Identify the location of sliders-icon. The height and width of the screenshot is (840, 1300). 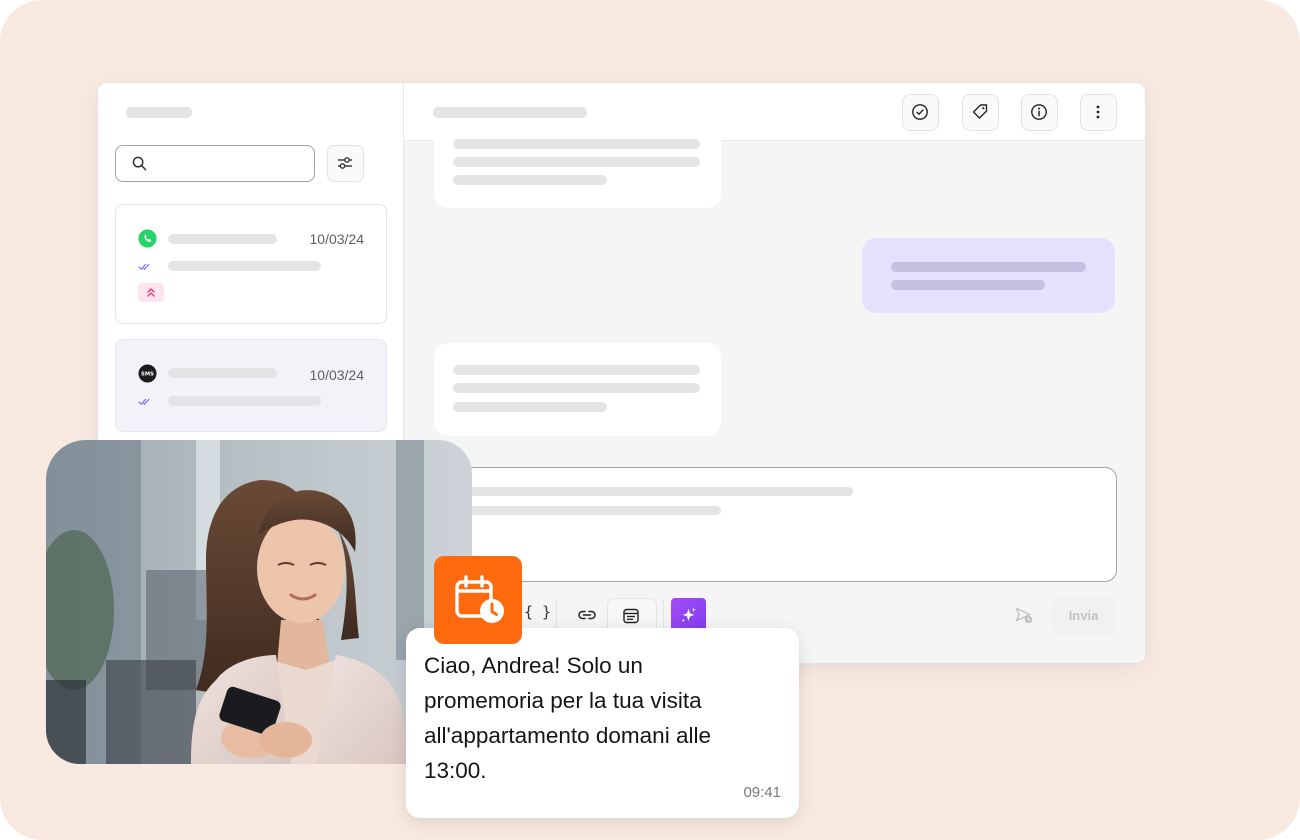
(345, 163).